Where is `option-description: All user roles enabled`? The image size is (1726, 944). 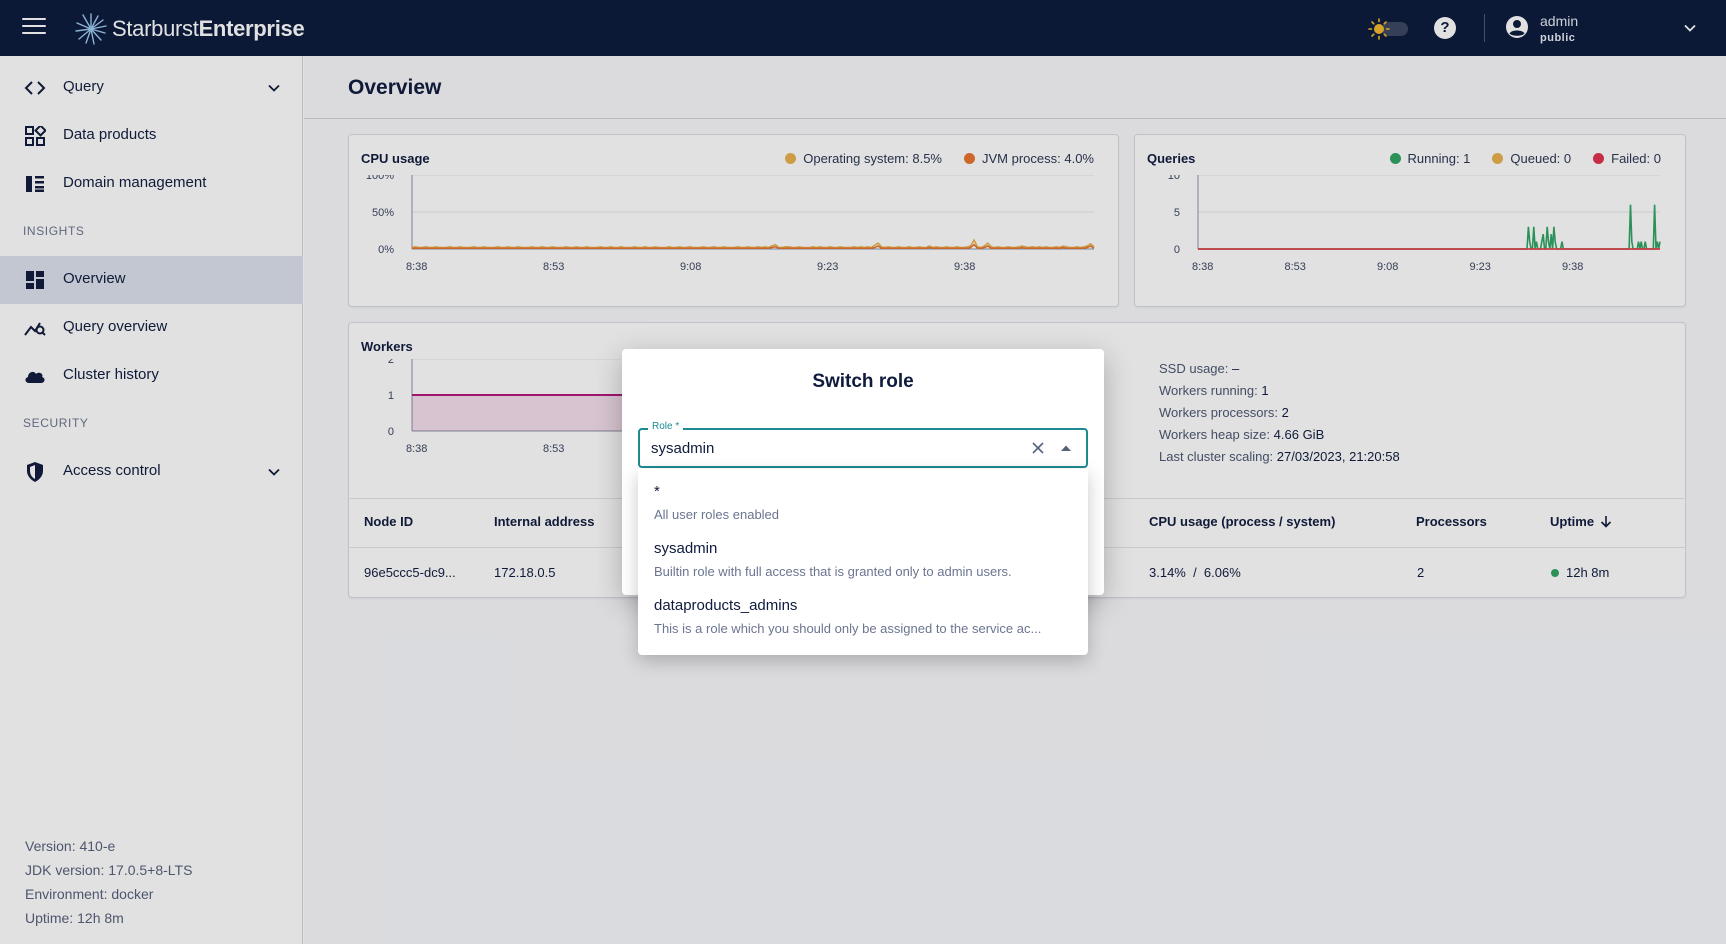
option-description: All user roles enabled is located at coordinates (717, 514).